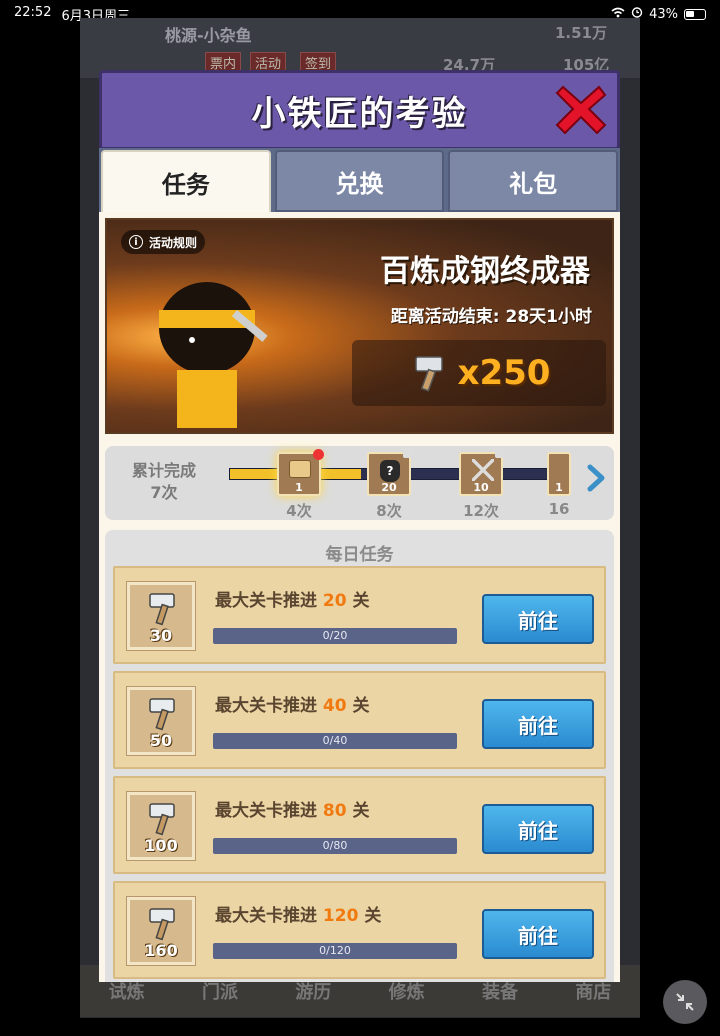 The height and width of the screenshot is (1036, 720). Describe the element at coordinates (335, 951) in the screenshot. I see `task-progress-bar: 0/120` at that location.